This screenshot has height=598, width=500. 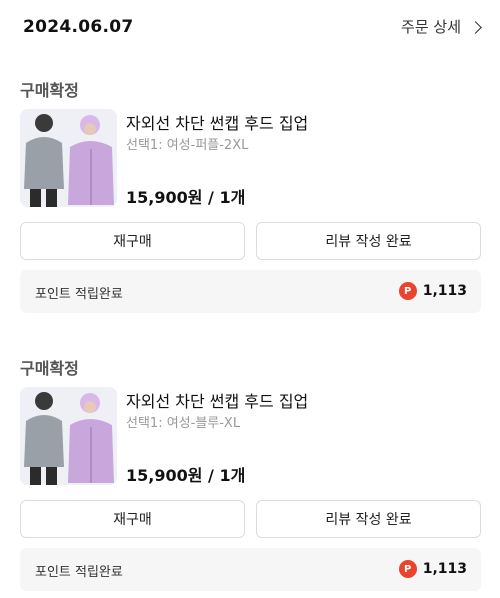 What do you see at coordinates (431, 27) in the screenshot?
I see `order-detail-label: 주문 상세` at bounding box center [431, 27].